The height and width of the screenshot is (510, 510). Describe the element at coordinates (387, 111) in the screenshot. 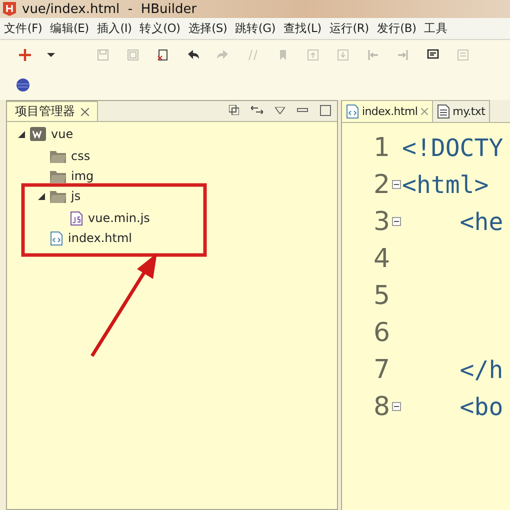

I see `editor-tab: index.html` at that location.